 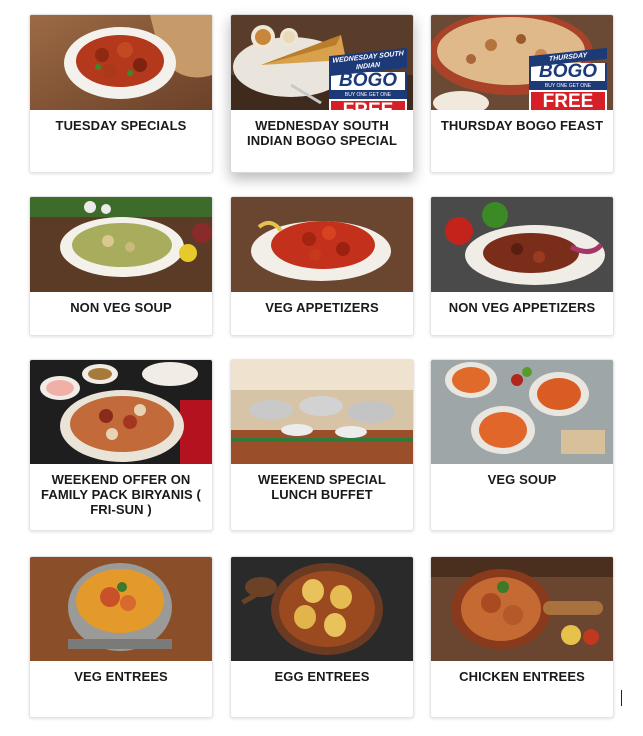 I want to click on chicken-entrees-photo, so click(x=522, y=609).